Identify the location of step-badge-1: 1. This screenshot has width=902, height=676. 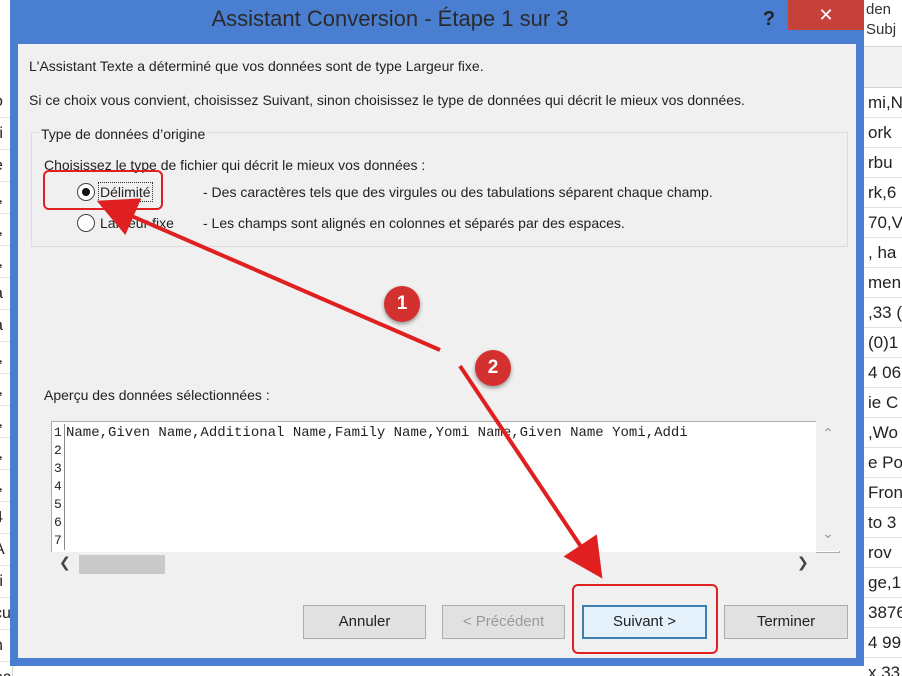
(402, 304).